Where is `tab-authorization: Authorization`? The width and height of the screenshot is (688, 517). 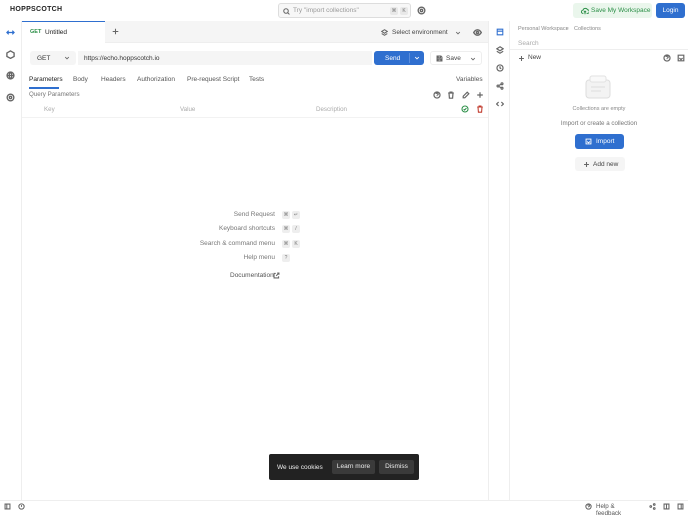
tab-authorization: Authorization is located at coordinates (156, 79).